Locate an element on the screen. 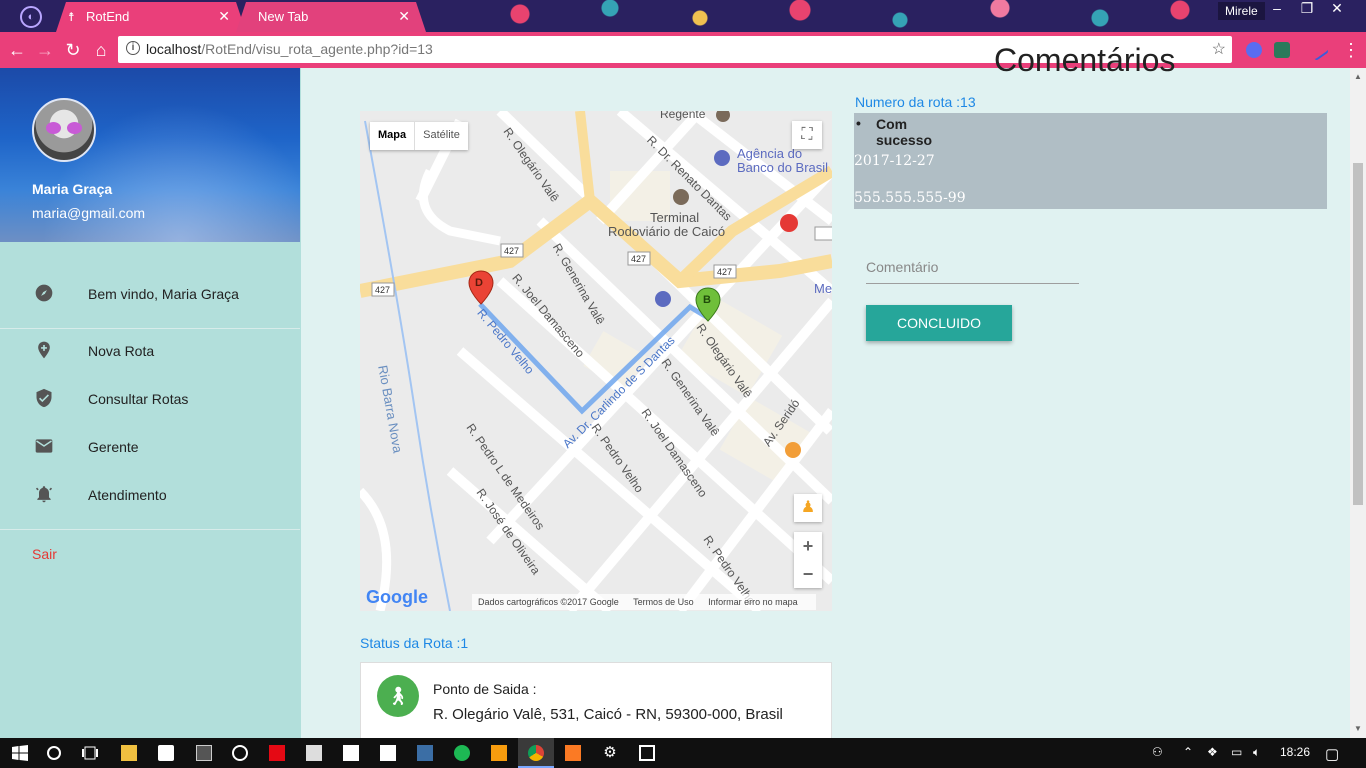 The image size is (1366, 768). comment-input is located at coordinates (972, 267).